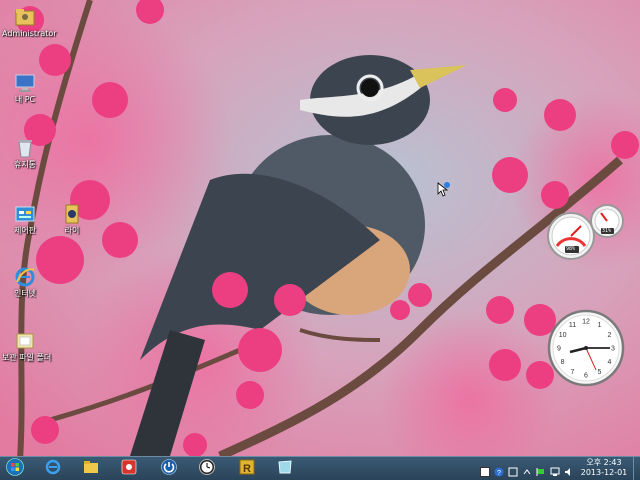  What do you see at coordinates (613, 349) in the screenshot?
I see `clock-numeral: 3` at bounding box center [613, 349].